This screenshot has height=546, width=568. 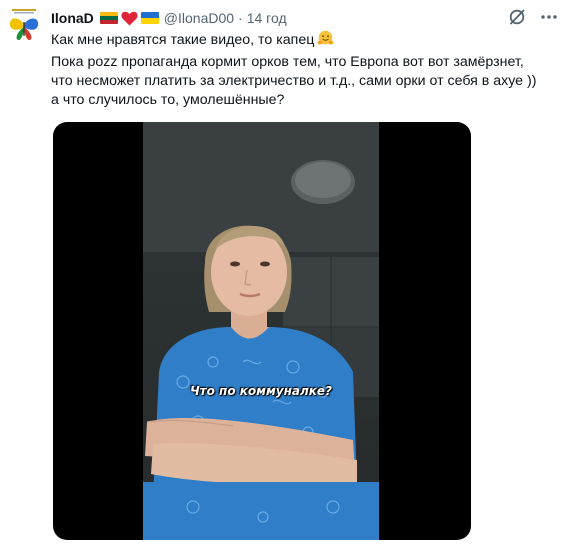 I want to click on name-emojis, so click(x=129, y=18).